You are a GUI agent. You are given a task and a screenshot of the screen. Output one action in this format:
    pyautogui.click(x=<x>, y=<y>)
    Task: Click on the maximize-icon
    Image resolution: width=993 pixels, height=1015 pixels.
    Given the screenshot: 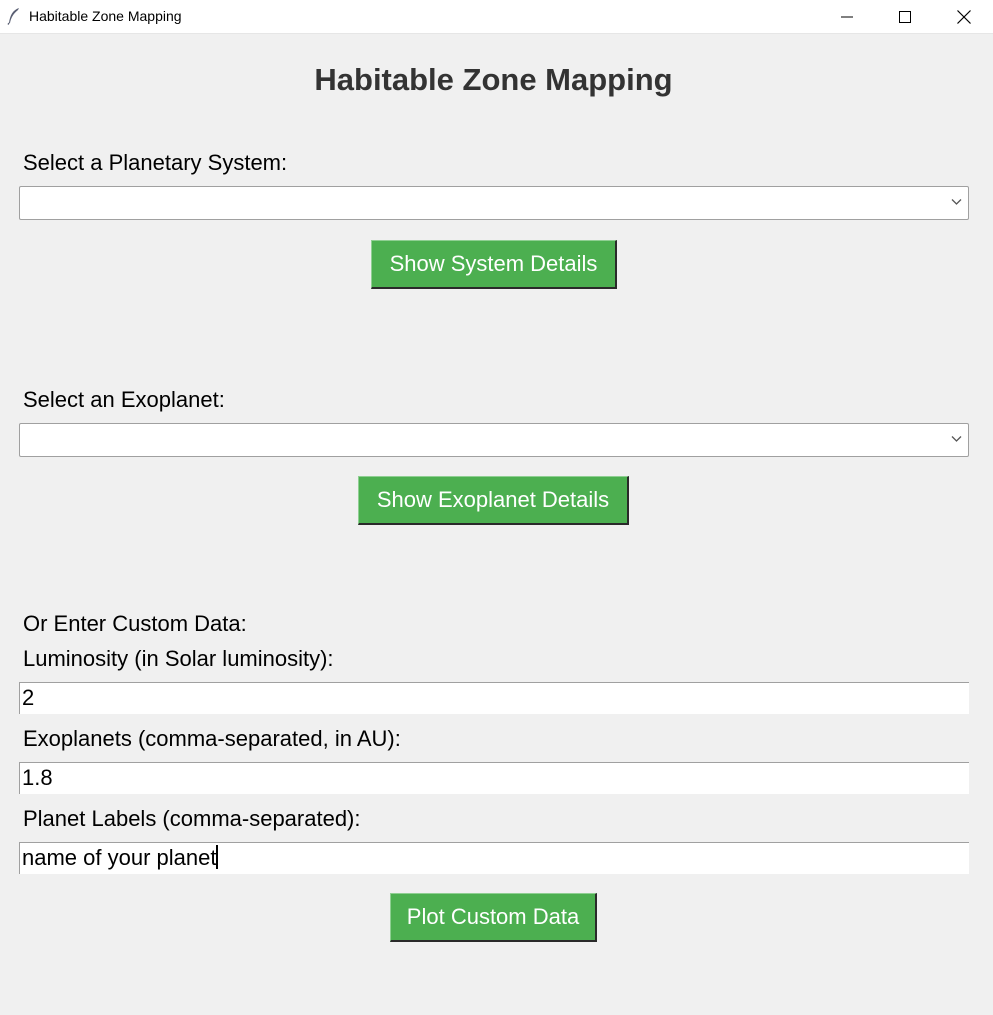 What is the action you would take?
    pyautogui.click(x=905, y=16)
    